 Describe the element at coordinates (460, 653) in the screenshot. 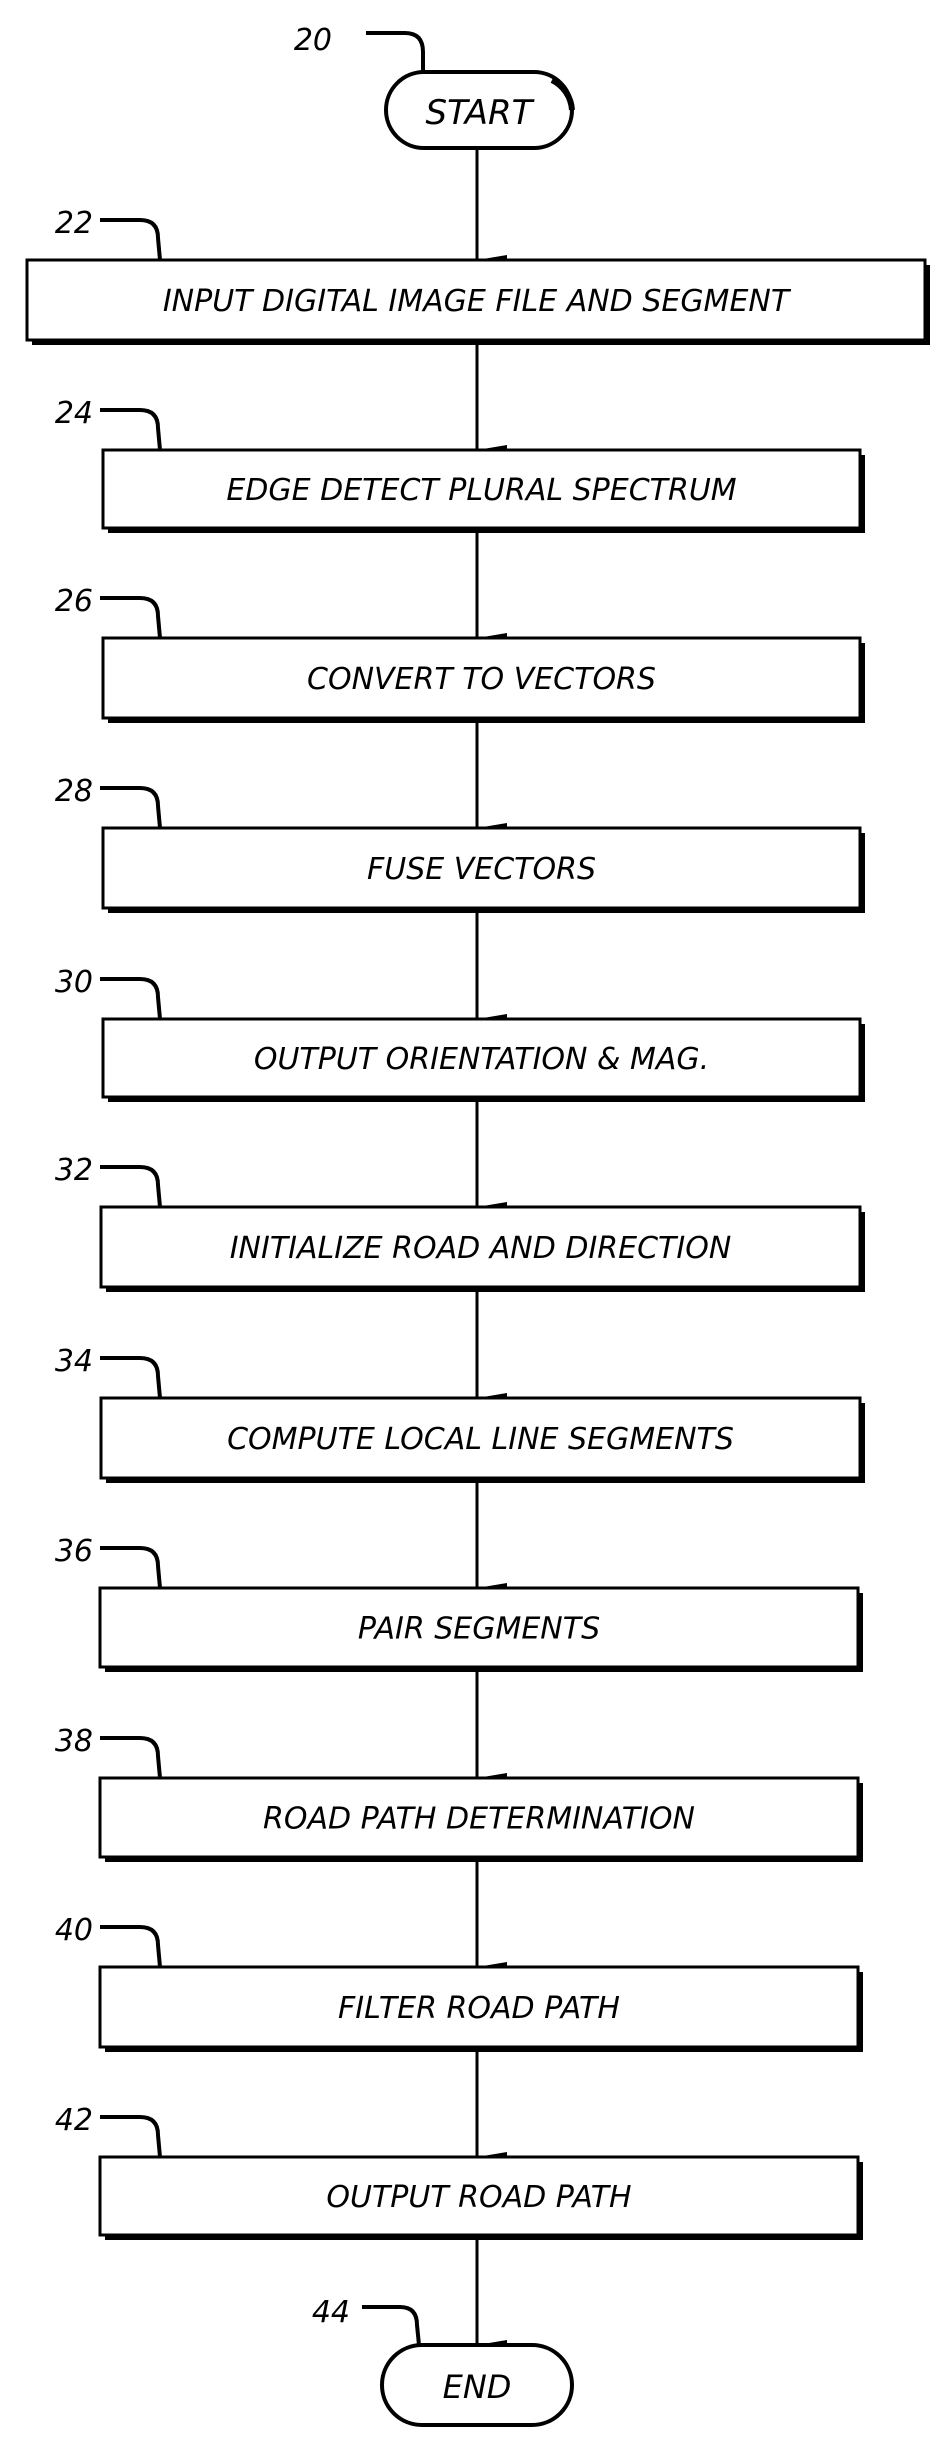

I see `process-step: CONVERT TO VECTORS 26` at that location.